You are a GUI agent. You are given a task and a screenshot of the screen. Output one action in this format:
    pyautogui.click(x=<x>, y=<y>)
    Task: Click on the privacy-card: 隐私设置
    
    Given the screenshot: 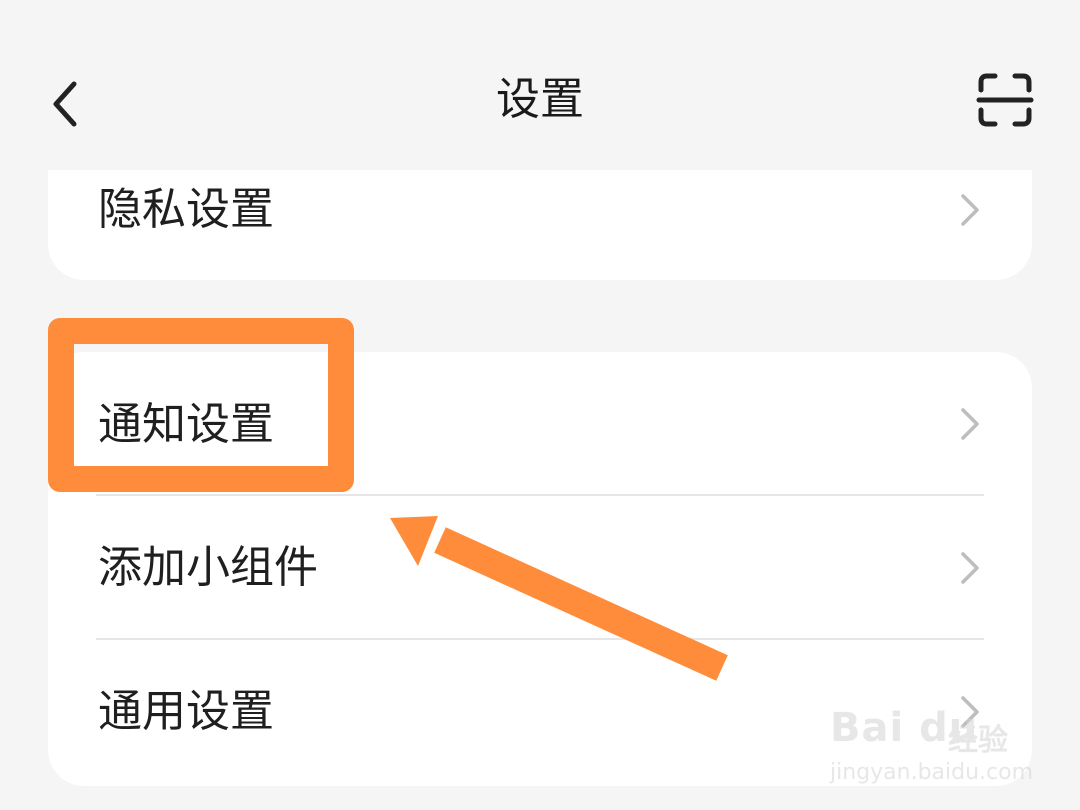 What is the action you would take?
    pyautogui.click(x=540, y=225)
    